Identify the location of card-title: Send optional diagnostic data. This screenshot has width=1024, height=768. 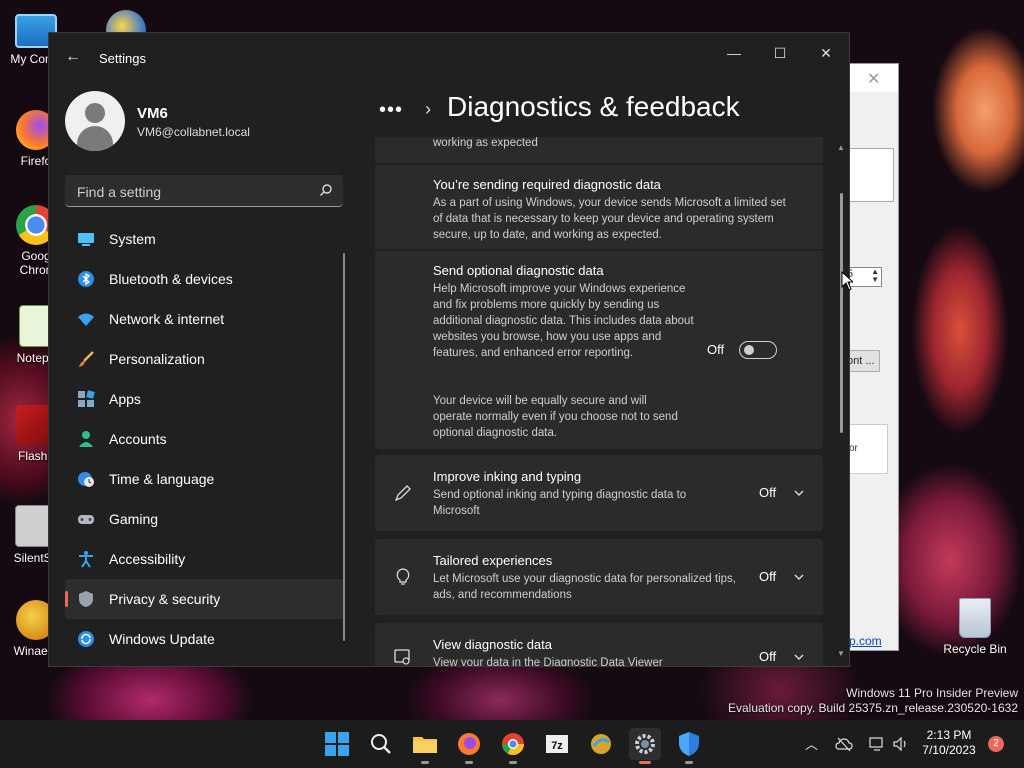
(518, 270).